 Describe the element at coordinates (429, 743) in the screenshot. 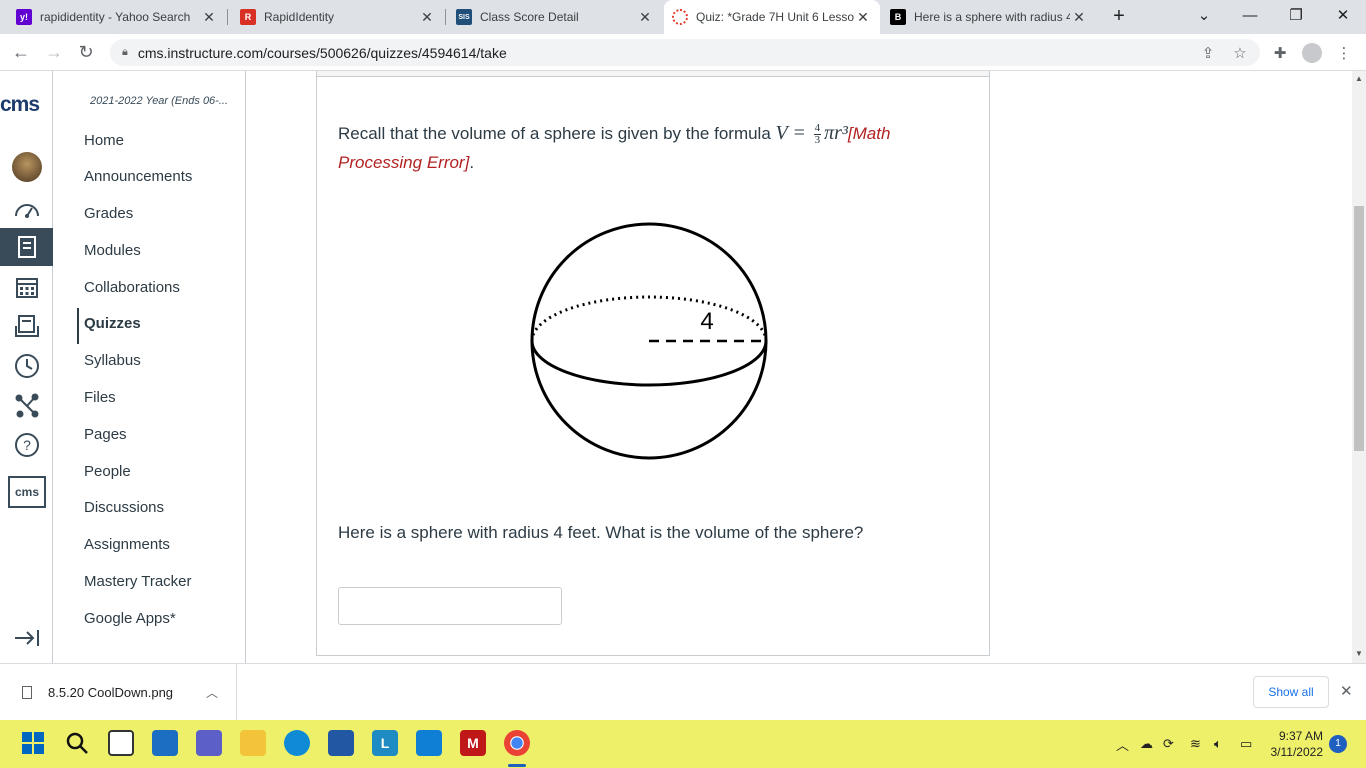

I see `app-blue-icon` at that location.